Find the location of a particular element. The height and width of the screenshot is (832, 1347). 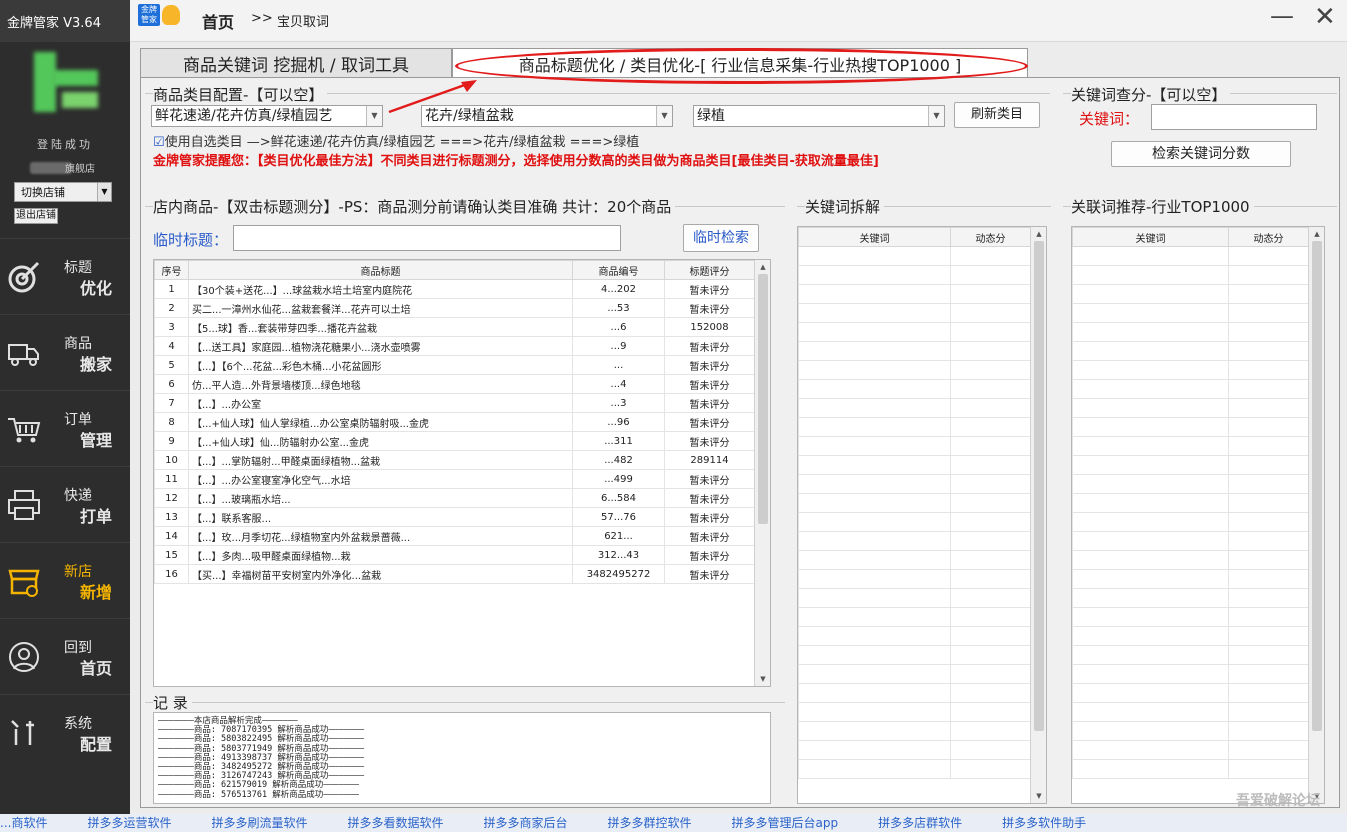

category-level1-value: 鲜花速递/花卉仿真/绿植园艺 is located at coordinates (244, 116).